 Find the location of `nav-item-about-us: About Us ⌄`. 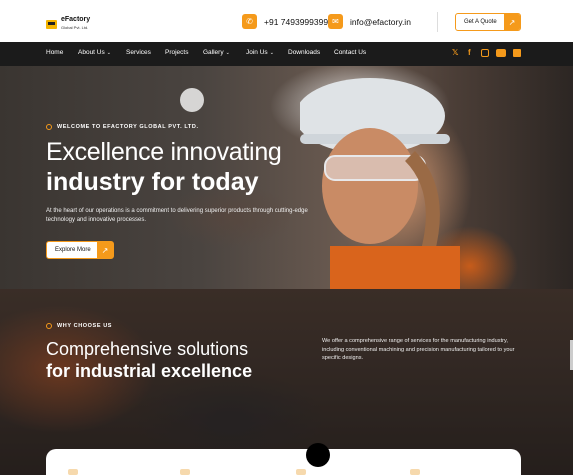

nav-item-about-us: About Us ⌄ is located at coordinates (94, 52).